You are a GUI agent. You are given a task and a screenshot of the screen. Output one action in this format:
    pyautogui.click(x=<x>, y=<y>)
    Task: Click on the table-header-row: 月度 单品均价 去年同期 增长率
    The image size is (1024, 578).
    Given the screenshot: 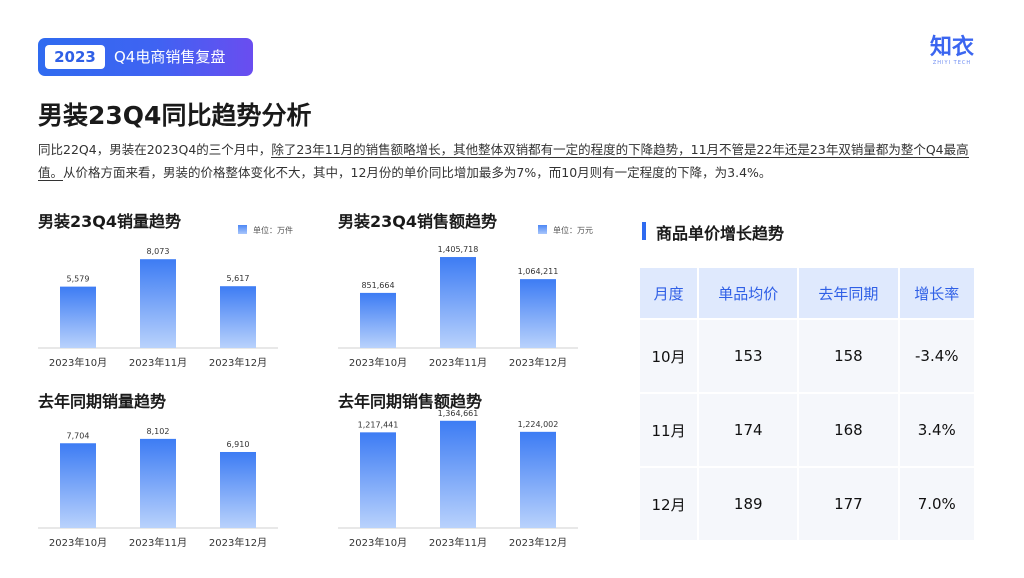 What is the action you would take?
    pyautogui.click(x=807, y=293)
    